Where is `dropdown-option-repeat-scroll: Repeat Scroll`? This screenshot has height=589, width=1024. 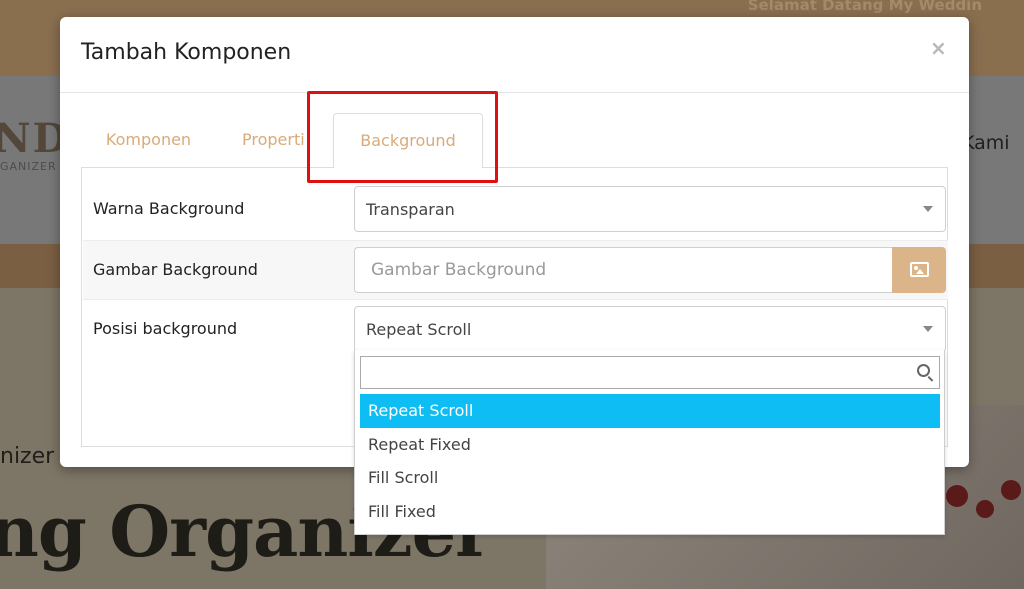 dropdown-option-repeat-scroll: Repeat Scroll is located at coordinates (650, 411).